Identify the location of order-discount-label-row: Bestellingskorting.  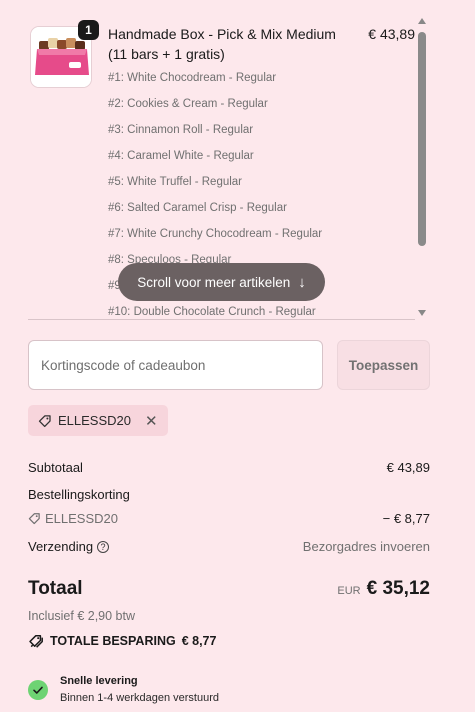
(229, 494).